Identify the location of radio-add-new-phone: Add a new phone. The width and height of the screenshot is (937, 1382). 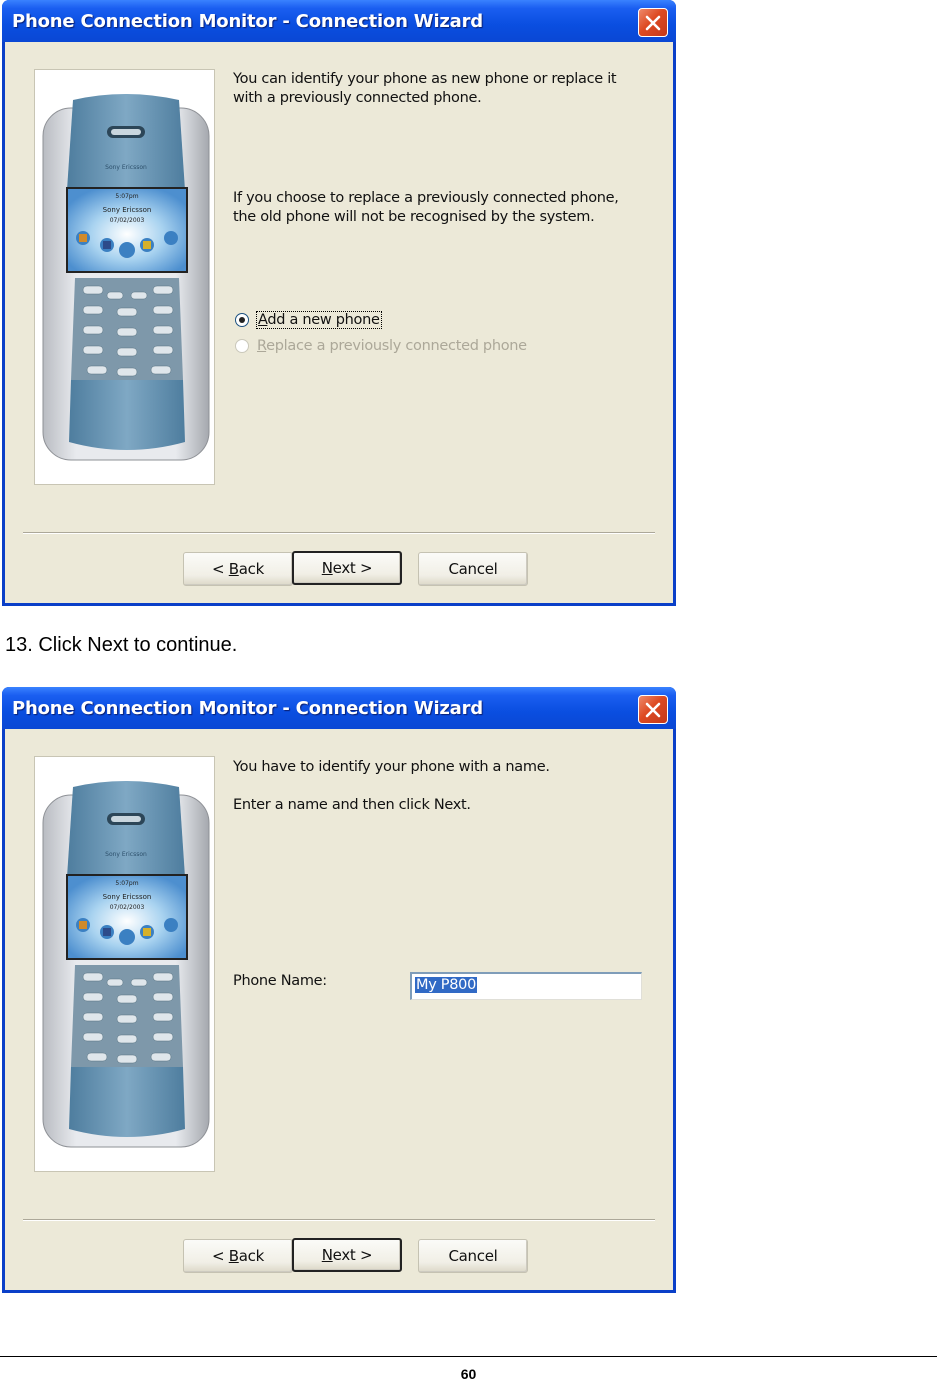
(308, 320).